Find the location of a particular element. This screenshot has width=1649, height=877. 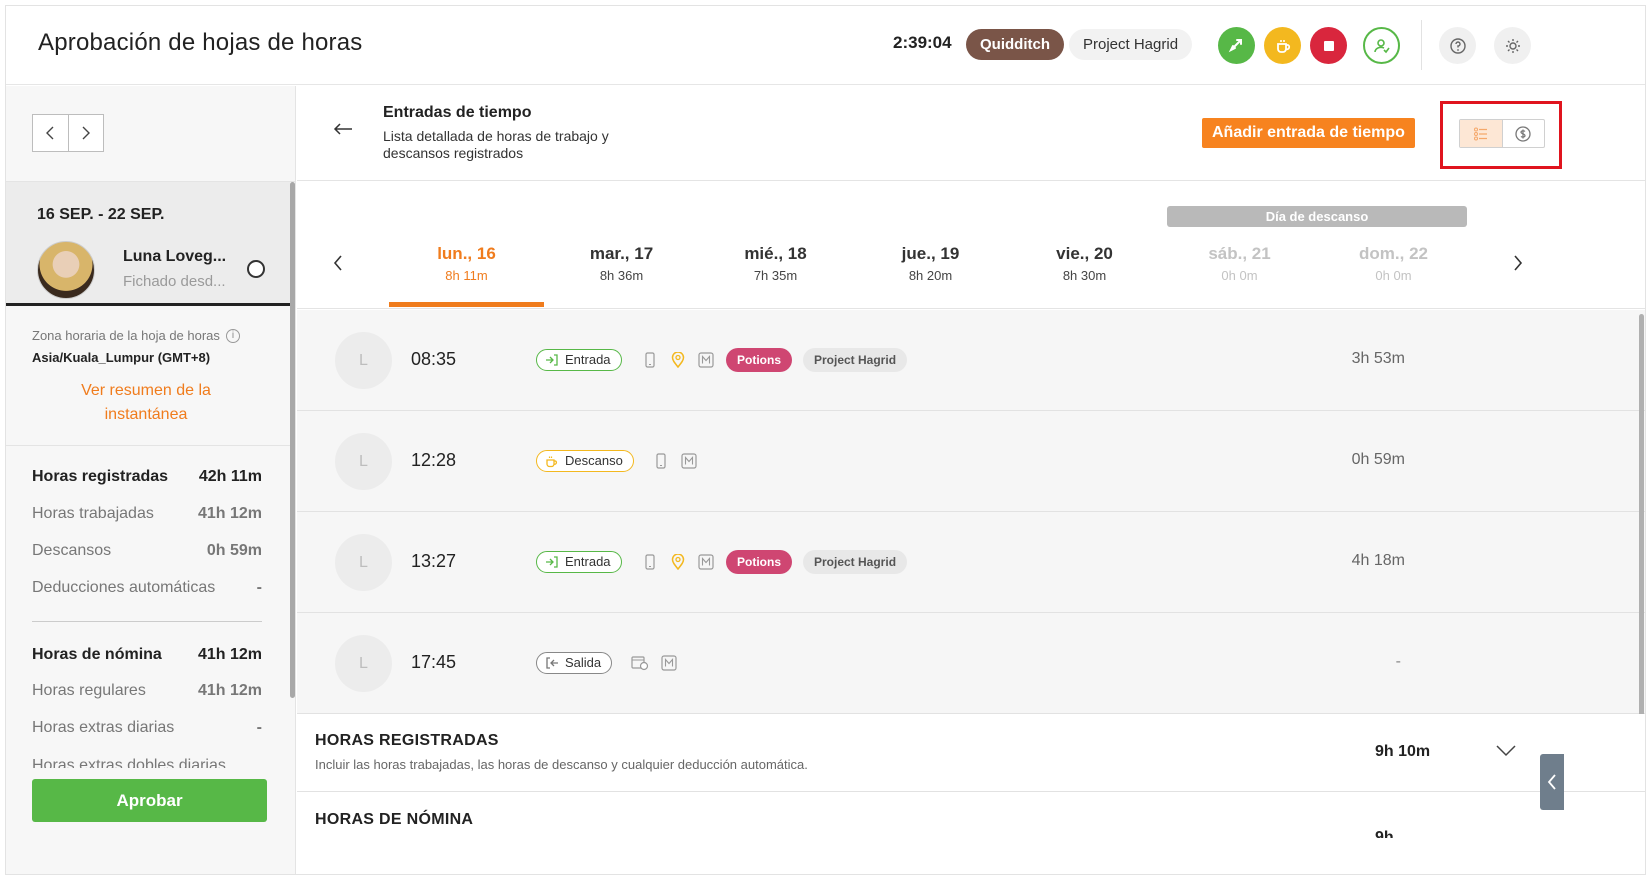

summary-value: - is located at coordinates (259, 587).